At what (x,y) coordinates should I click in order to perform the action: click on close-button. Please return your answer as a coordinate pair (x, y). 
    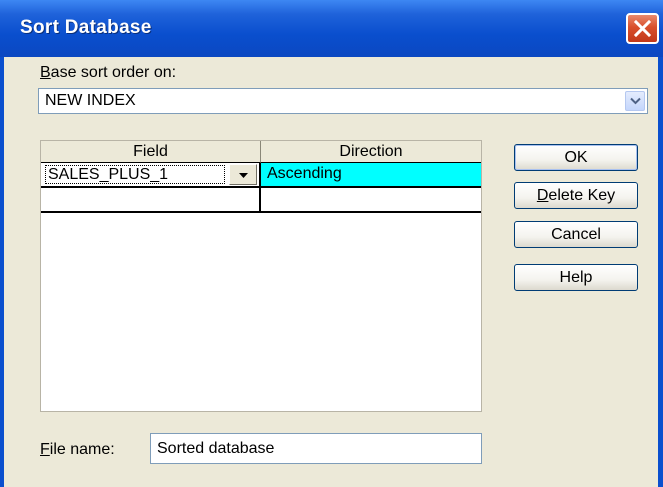
    Looking at the image, I should click on (642, 28).